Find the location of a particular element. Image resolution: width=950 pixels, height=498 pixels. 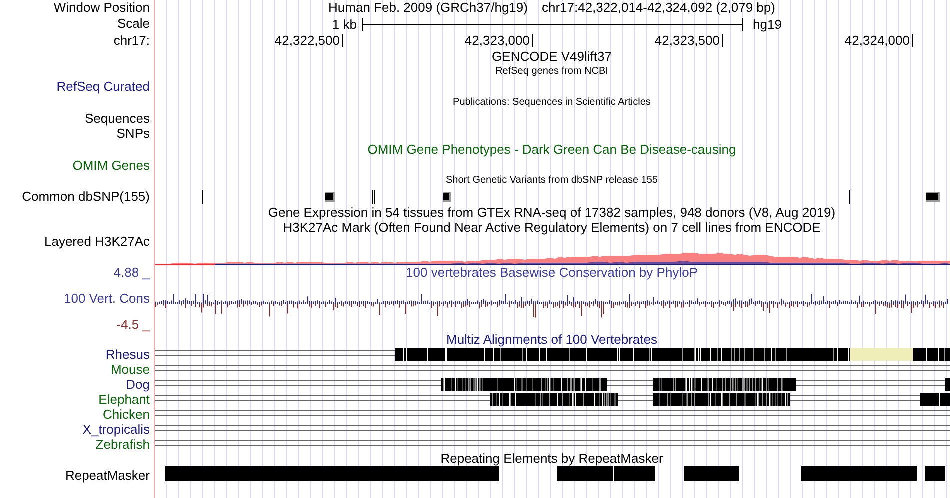

track-title: 100 vertebrates Basewise Conservation by PhyloP is located at coordinates (552, 273).